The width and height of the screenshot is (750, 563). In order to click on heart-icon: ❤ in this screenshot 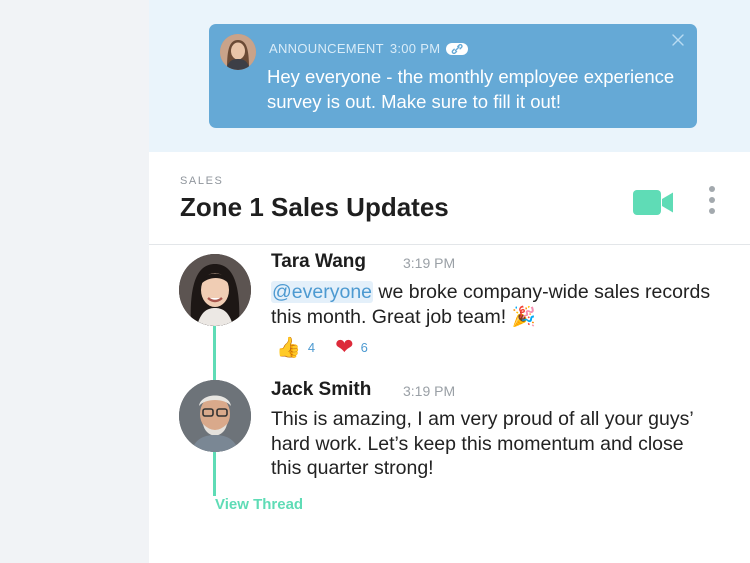, I will do `click(344, 346)`.